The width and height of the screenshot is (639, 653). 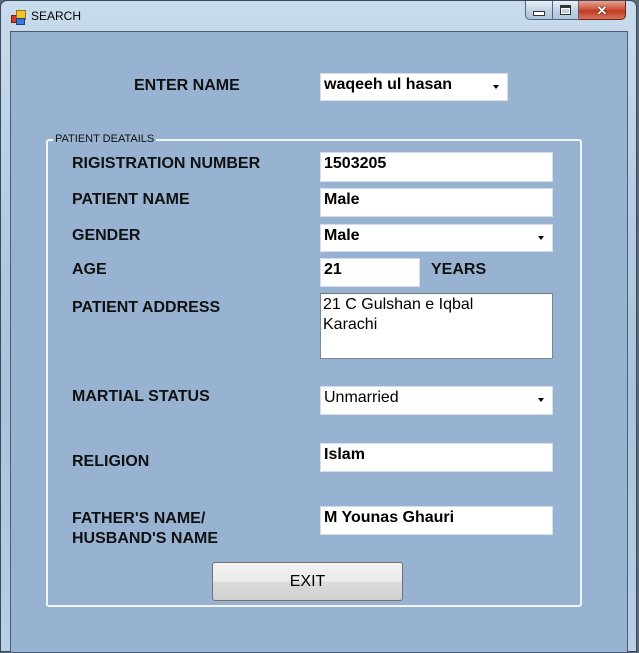 What do you see at coordinates (436, 520) in the screenshot?
I see `guardian-name-field: M Younas Ghauri` at bounding box center [436, 520].